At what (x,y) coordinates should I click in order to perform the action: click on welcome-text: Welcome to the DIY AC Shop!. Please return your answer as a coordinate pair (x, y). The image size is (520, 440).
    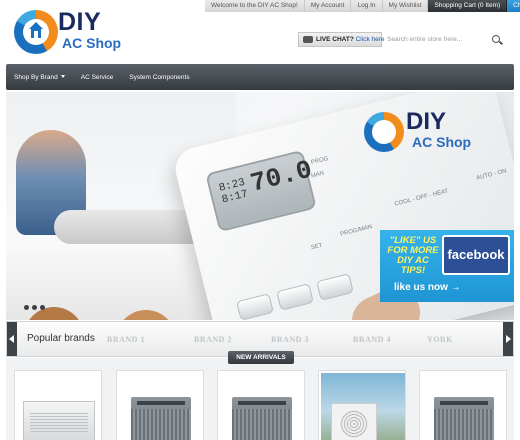
    Looking at the image, I should click on (255, 6).